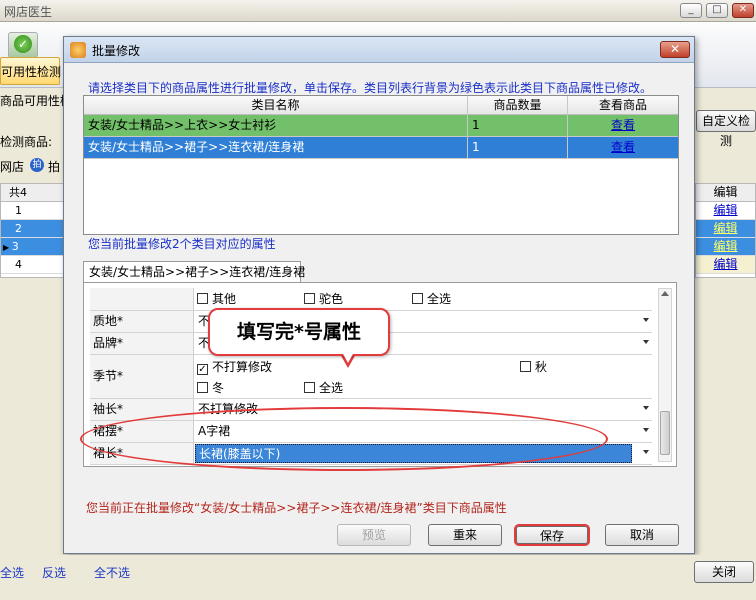 The image size is (756, 600). I want to click on category-cell: 女装/女士精品>>裙子>>连衣裙/连身裙, so click(276, 147).